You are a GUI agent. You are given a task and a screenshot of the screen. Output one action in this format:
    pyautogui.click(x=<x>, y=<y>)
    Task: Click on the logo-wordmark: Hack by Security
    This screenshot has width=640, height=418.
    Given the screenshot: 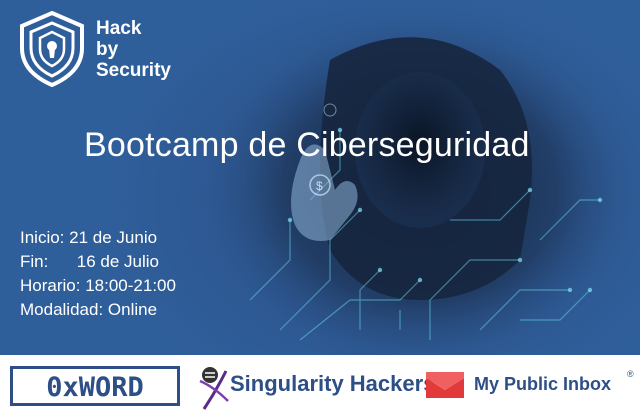 What is the action you would take?
    pyautogui.click(x=133, y=49)
    